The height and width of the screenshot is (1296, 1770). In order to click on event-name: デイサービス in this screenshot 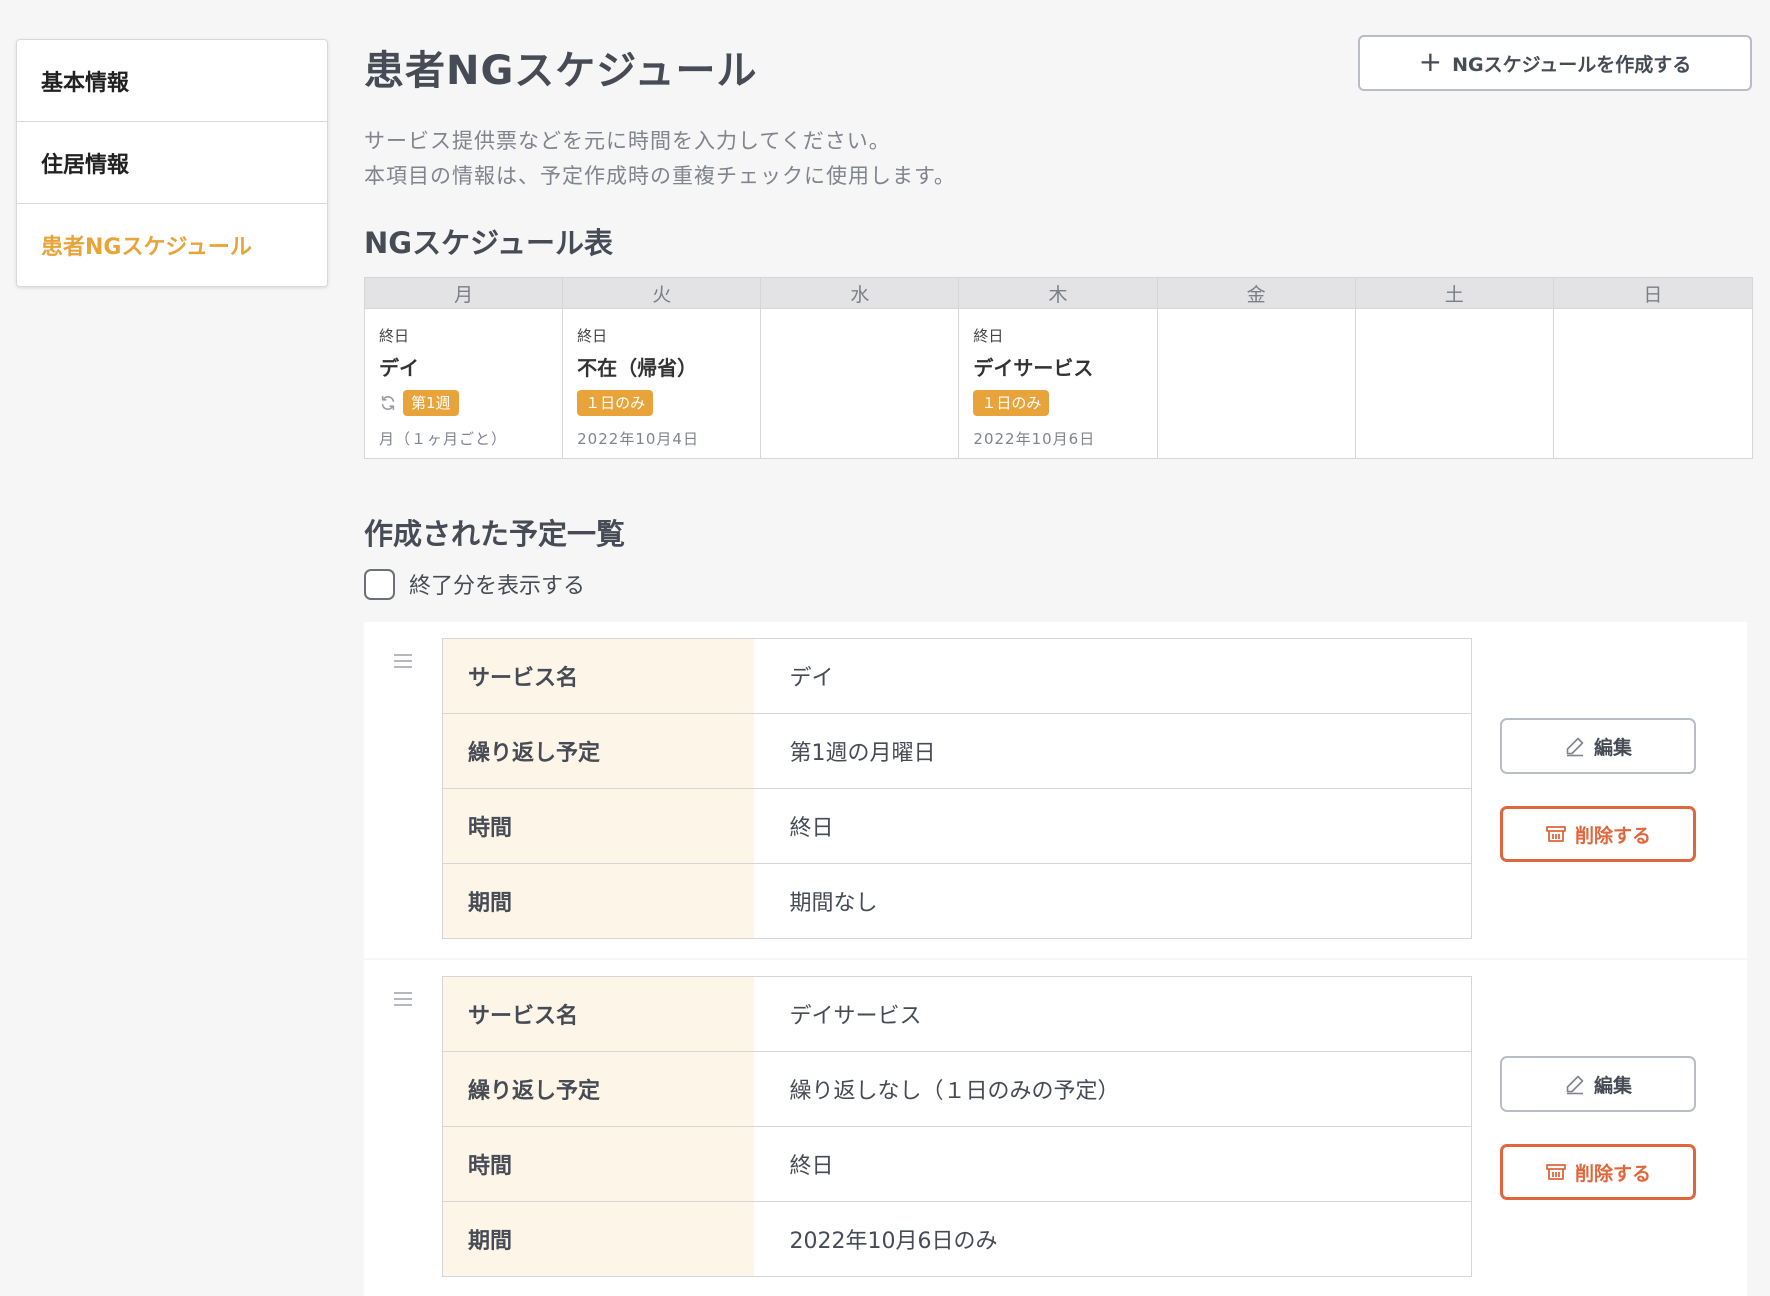, I will do `click(1033, 368)`.